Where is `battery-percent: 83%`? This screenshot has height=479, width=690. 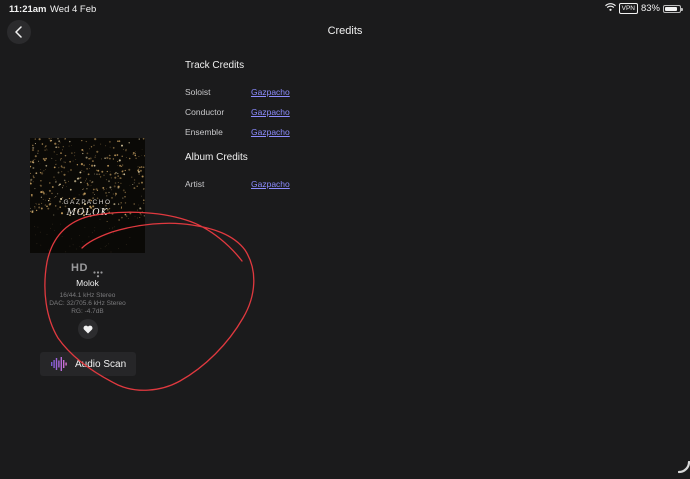 battery-percent: 83% is located at coordinates (650, 8).